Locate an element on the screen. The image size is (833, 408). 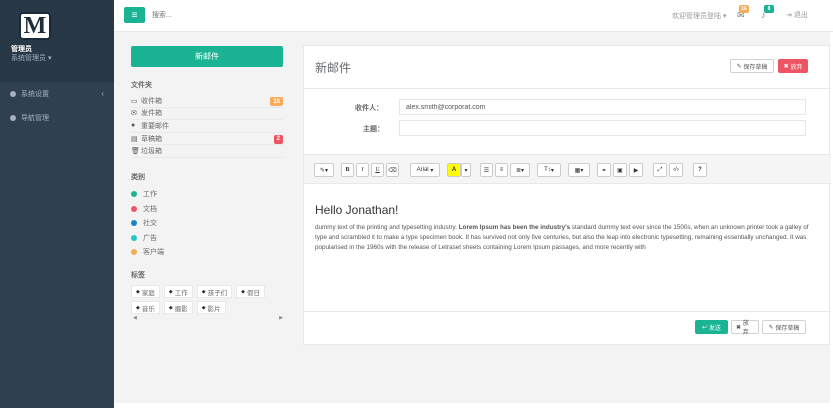
align-dropdown: ≣▾ is located at coordinates (520, 170).